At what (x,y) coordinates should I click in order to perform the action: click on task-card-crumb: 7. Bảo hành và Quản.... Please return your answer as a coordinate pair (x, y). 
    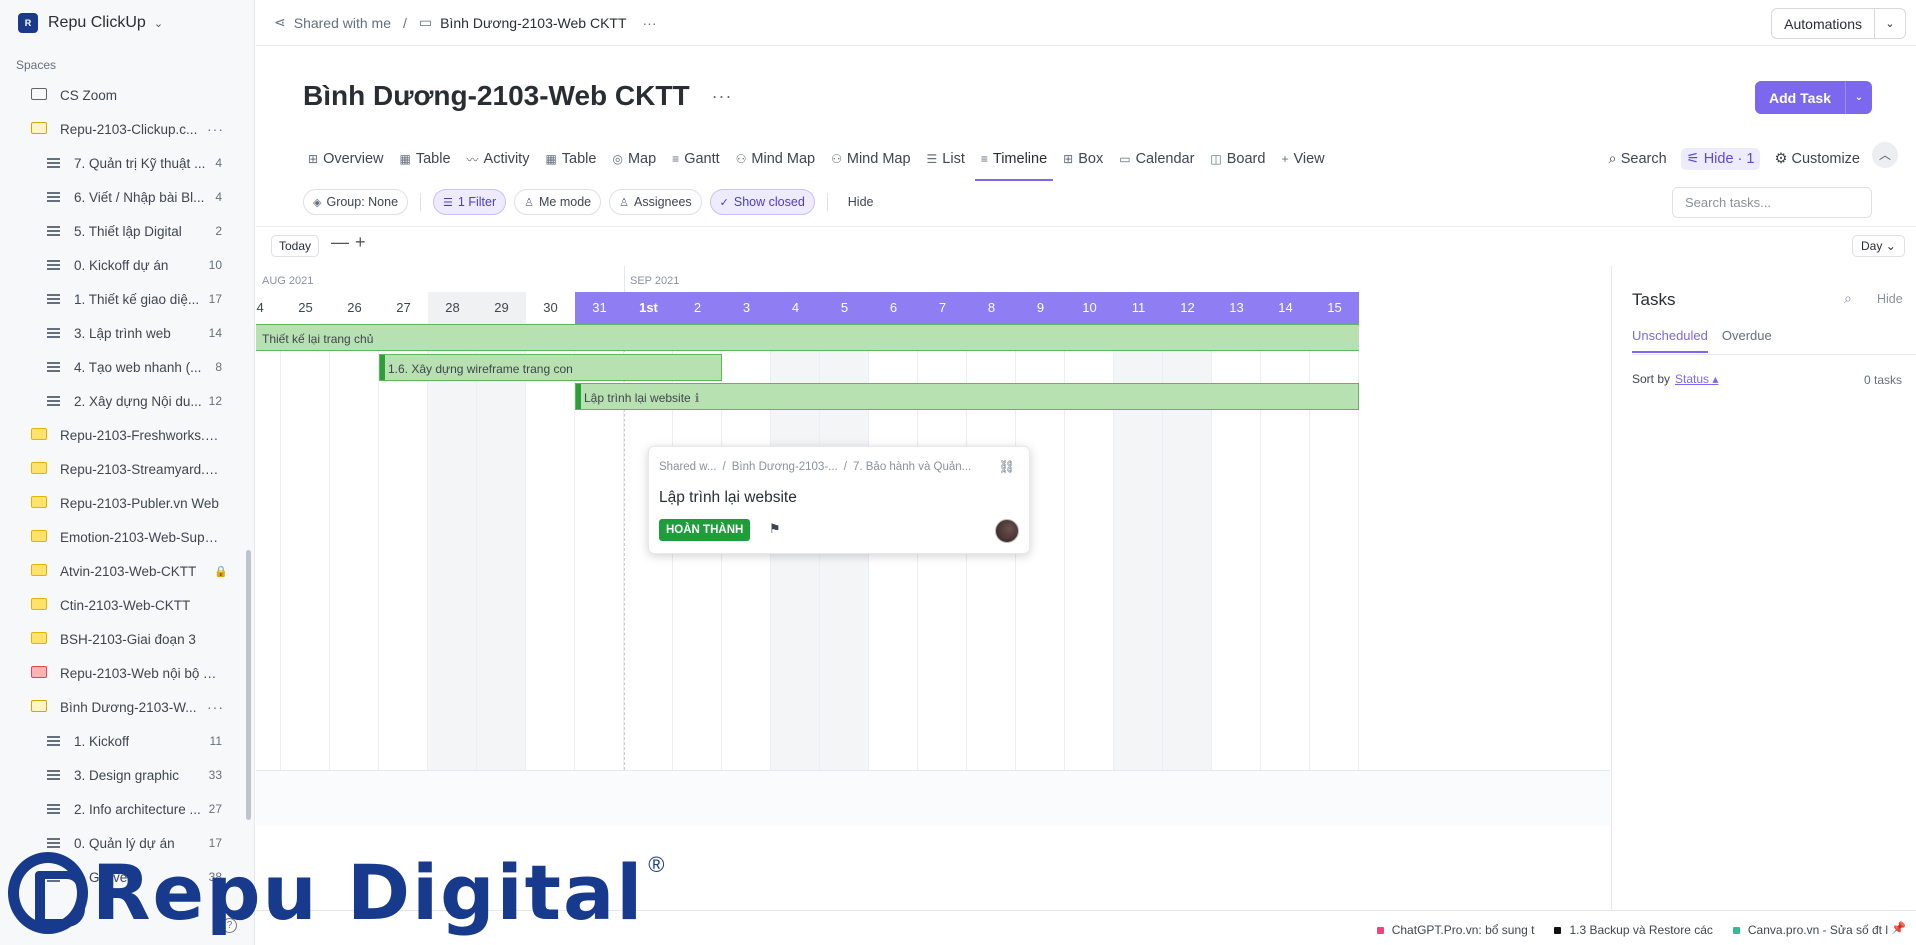
    Looking at the image, I should click on (912, 467).